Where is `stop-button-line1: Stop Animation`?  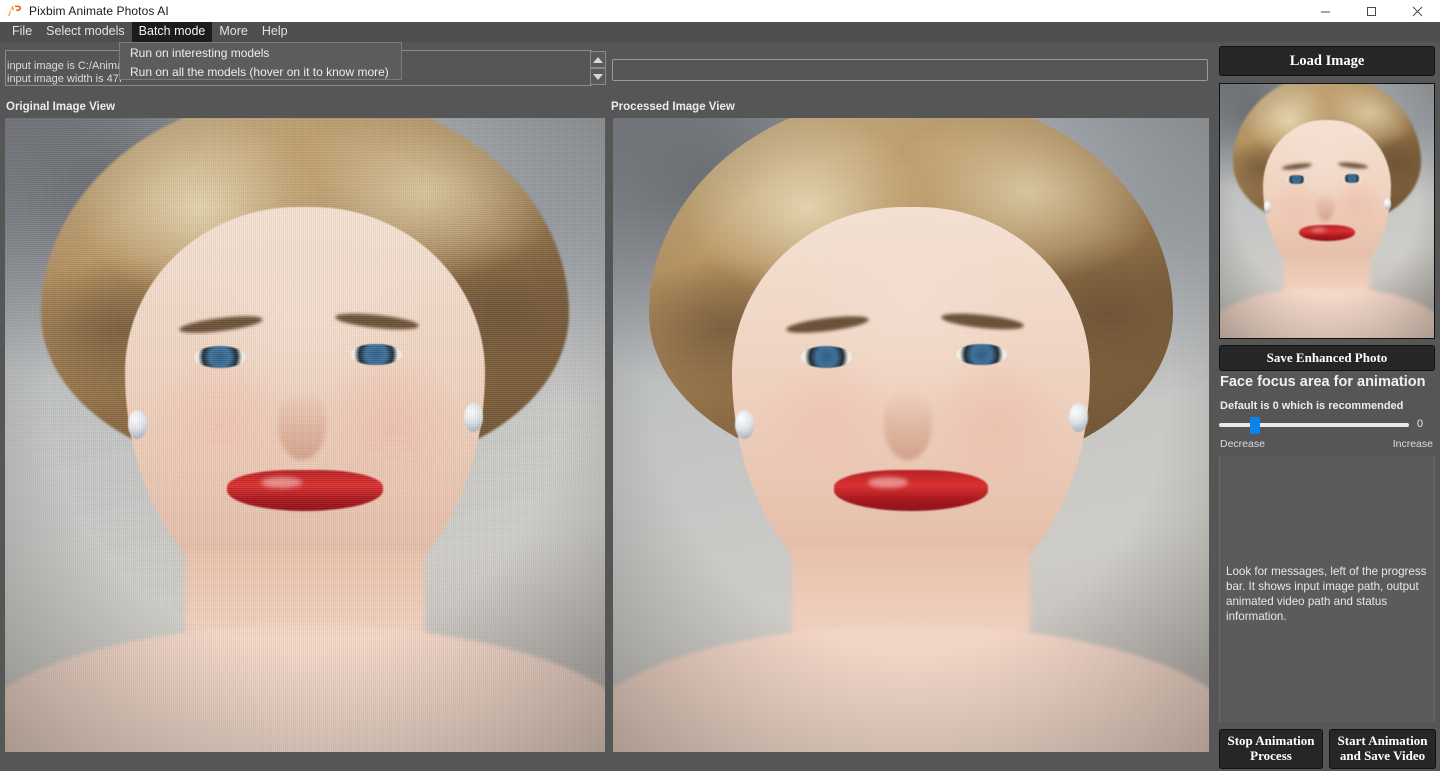 stop-button-line1: Stop Animation is located at coordinates (1271, 741).